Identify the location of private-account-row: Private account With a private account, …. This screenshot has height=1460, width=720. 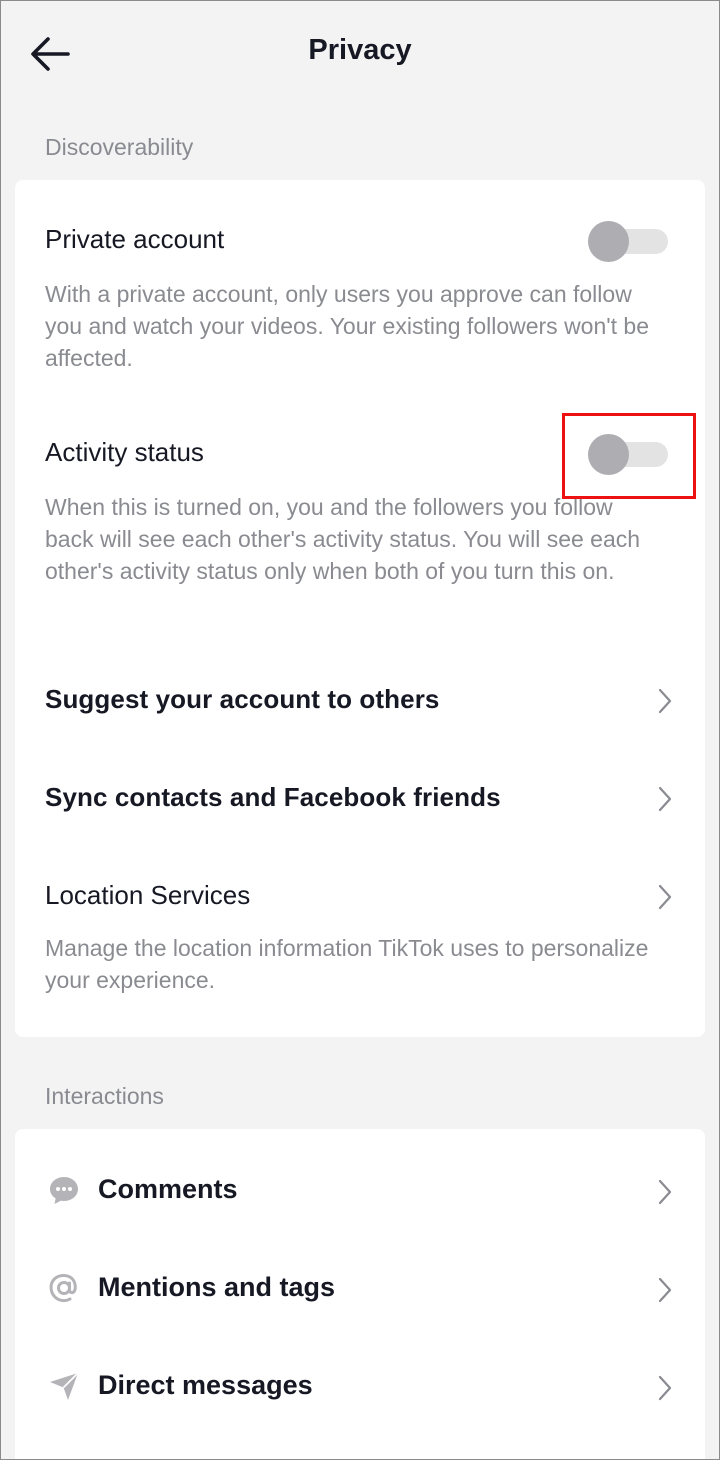
(360, 285).